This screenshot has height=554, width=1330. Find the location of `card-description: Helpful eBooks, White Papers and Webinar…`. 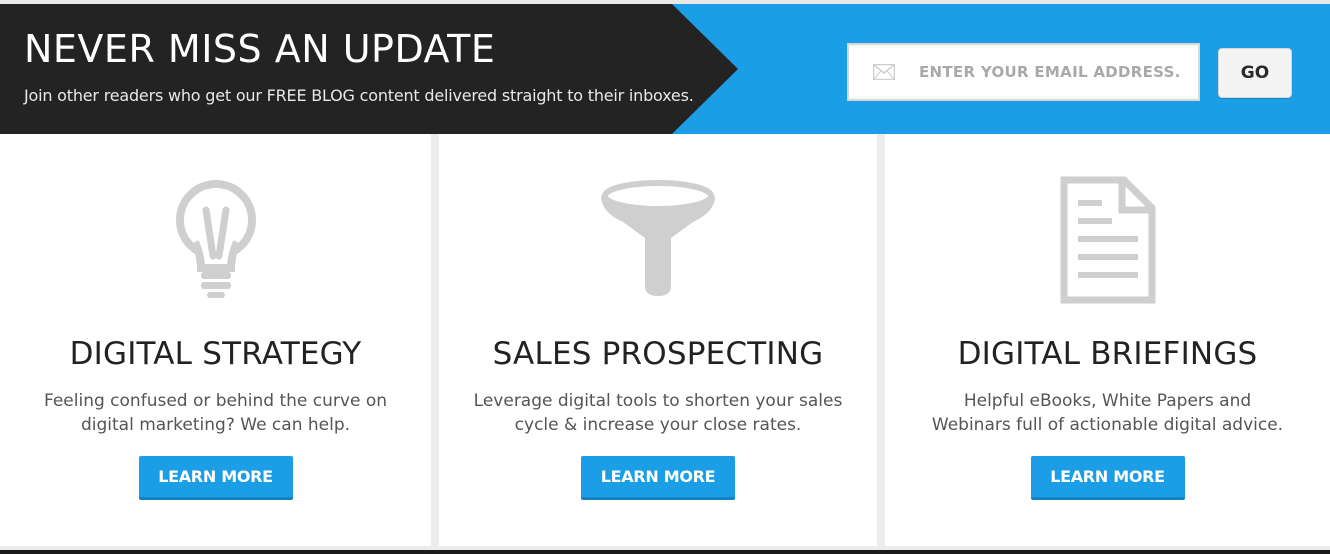

card-description: Helpful eBooks, White Papers and Webinar… is located at coordinates (1107, 413).